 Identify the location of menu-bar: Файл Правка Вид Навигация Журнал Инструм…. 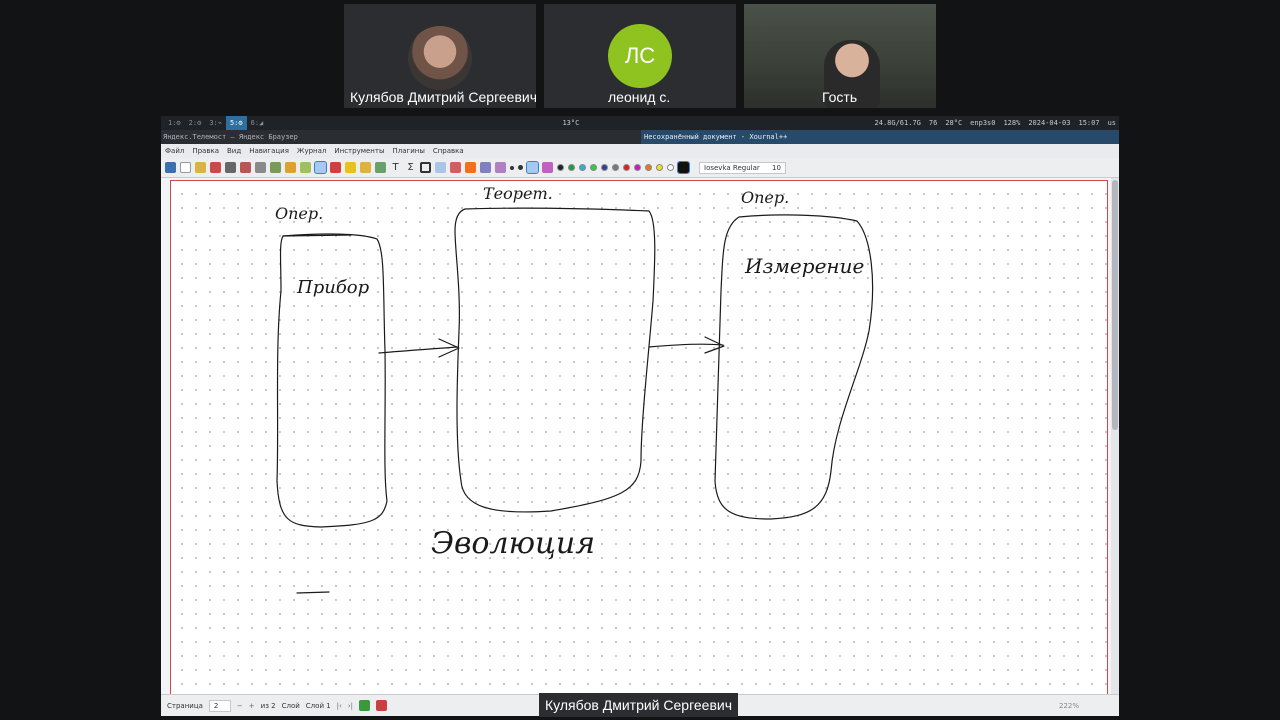
(640, 151).